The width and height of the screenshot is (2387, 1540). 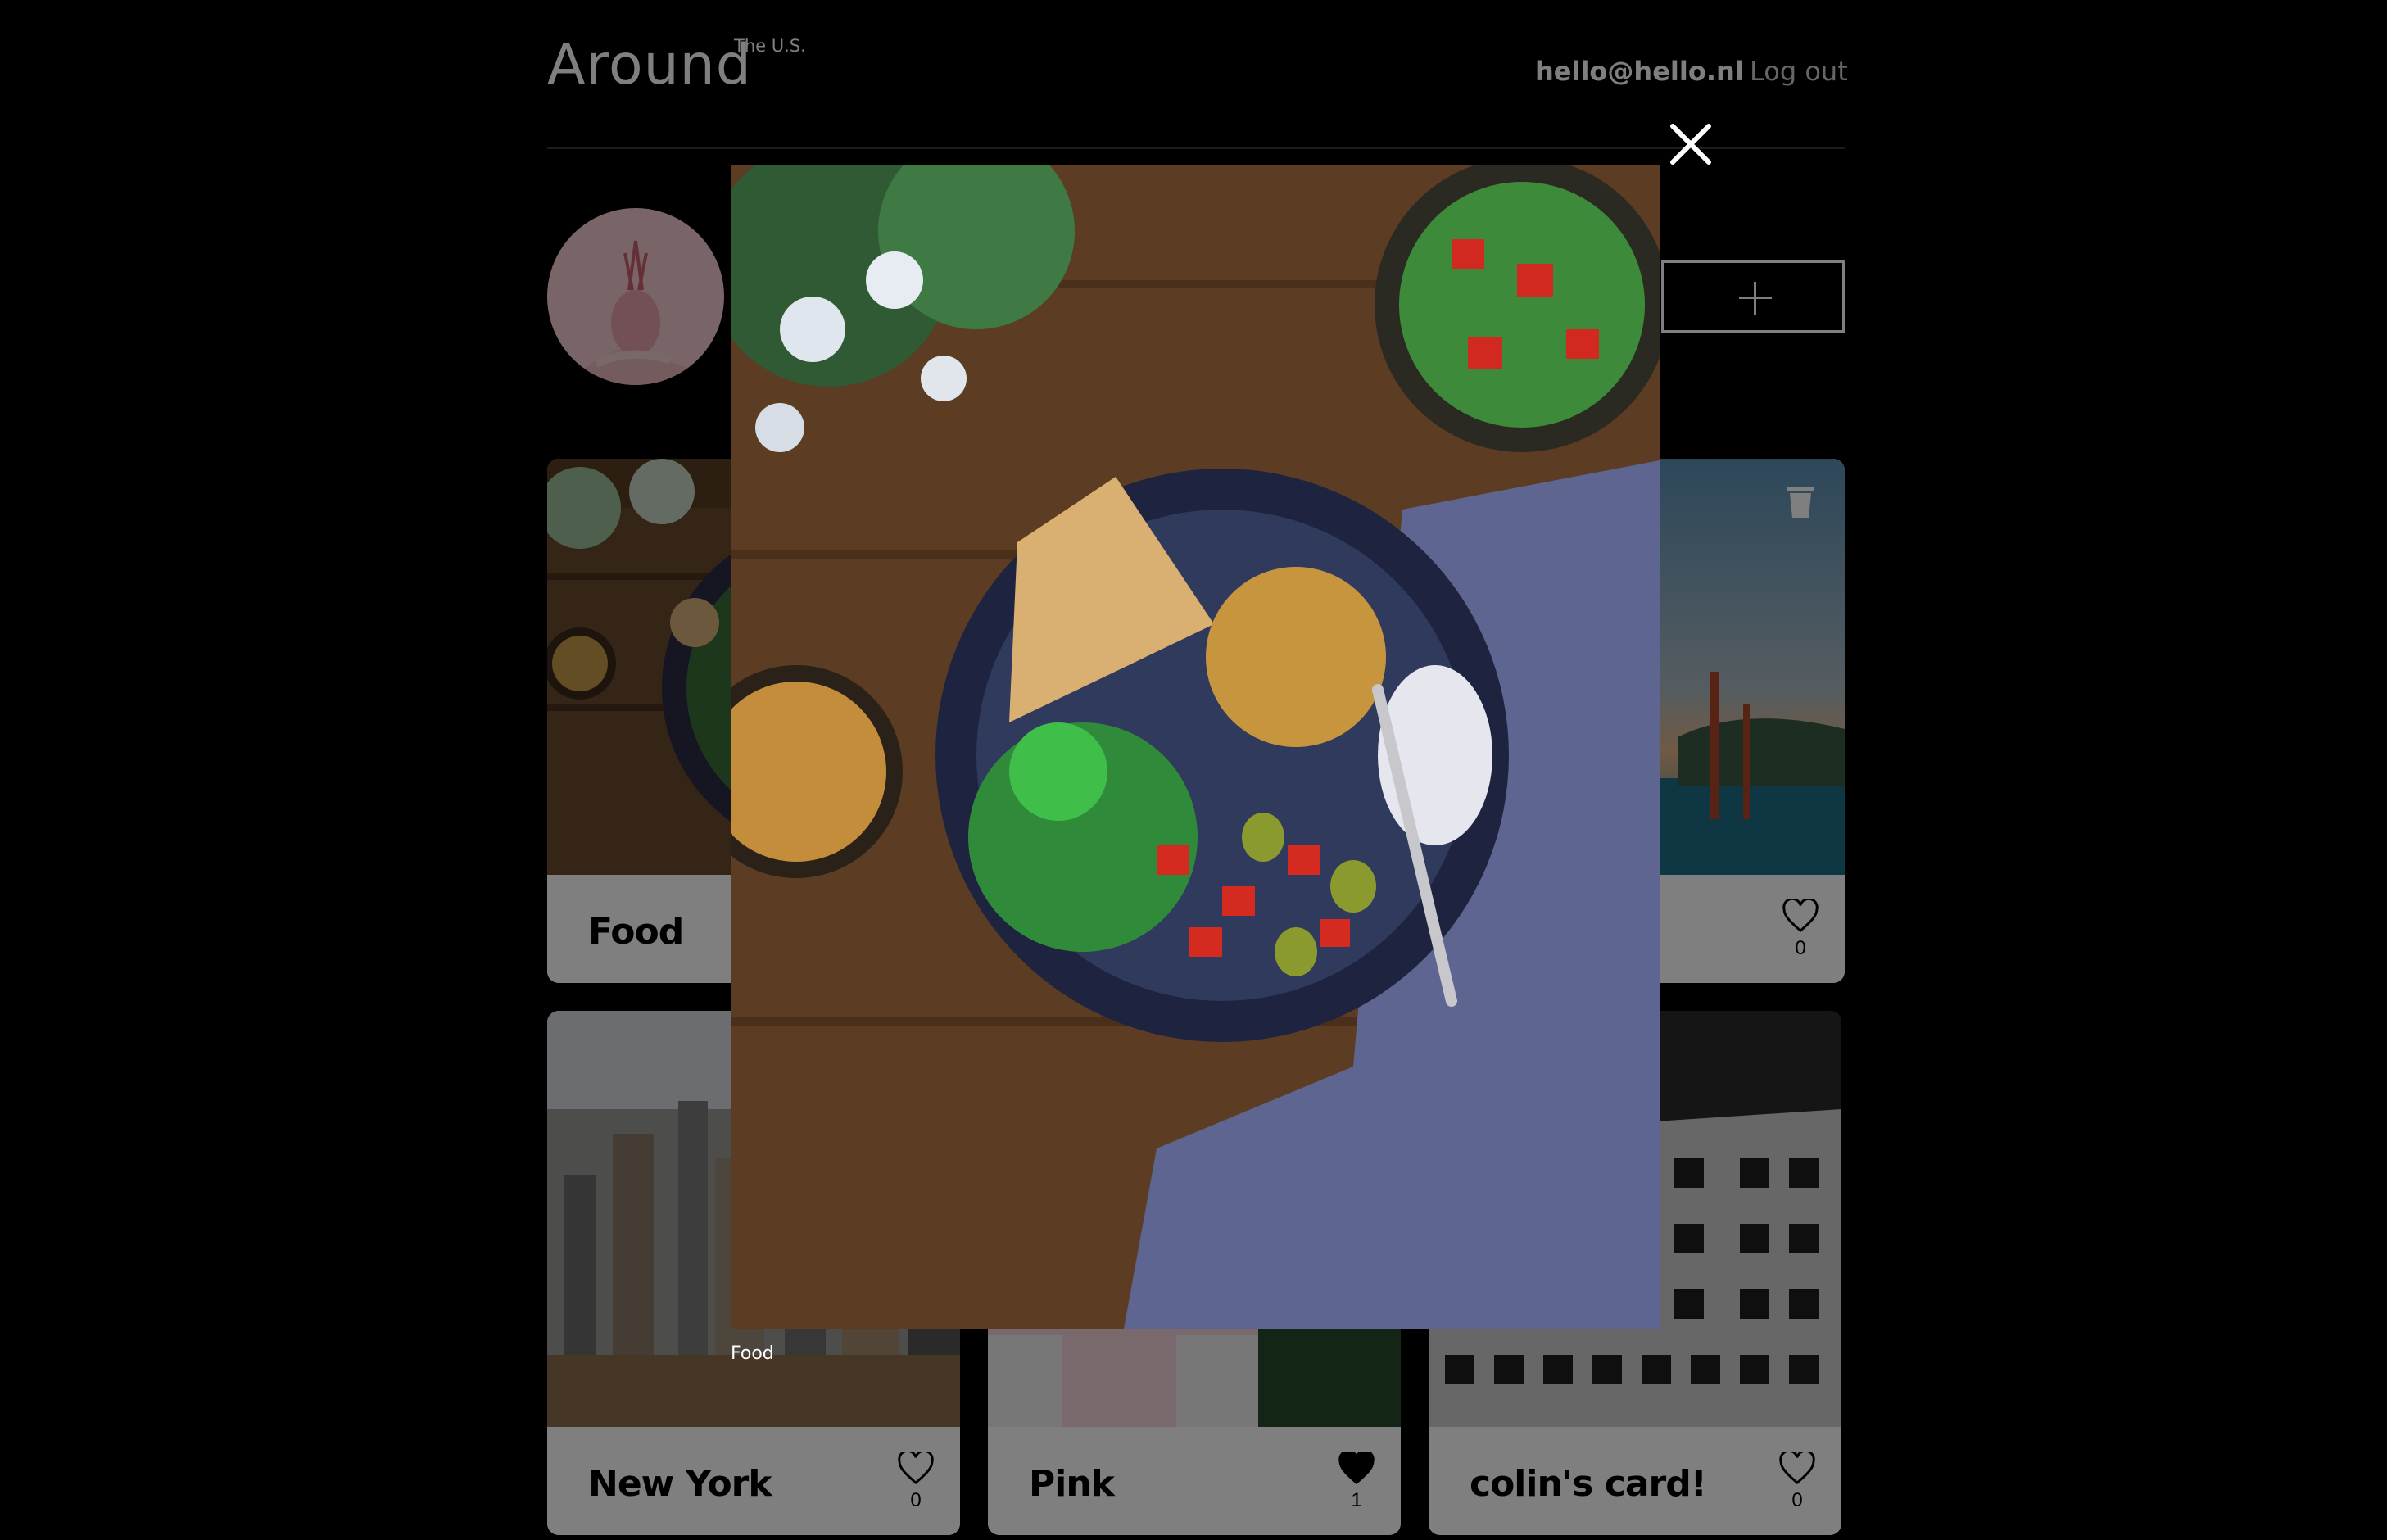 What do you see at coordinates (752, 1353) in the screenshot?
I see `popup-caption: Food` at bounding box center [752, 1353].